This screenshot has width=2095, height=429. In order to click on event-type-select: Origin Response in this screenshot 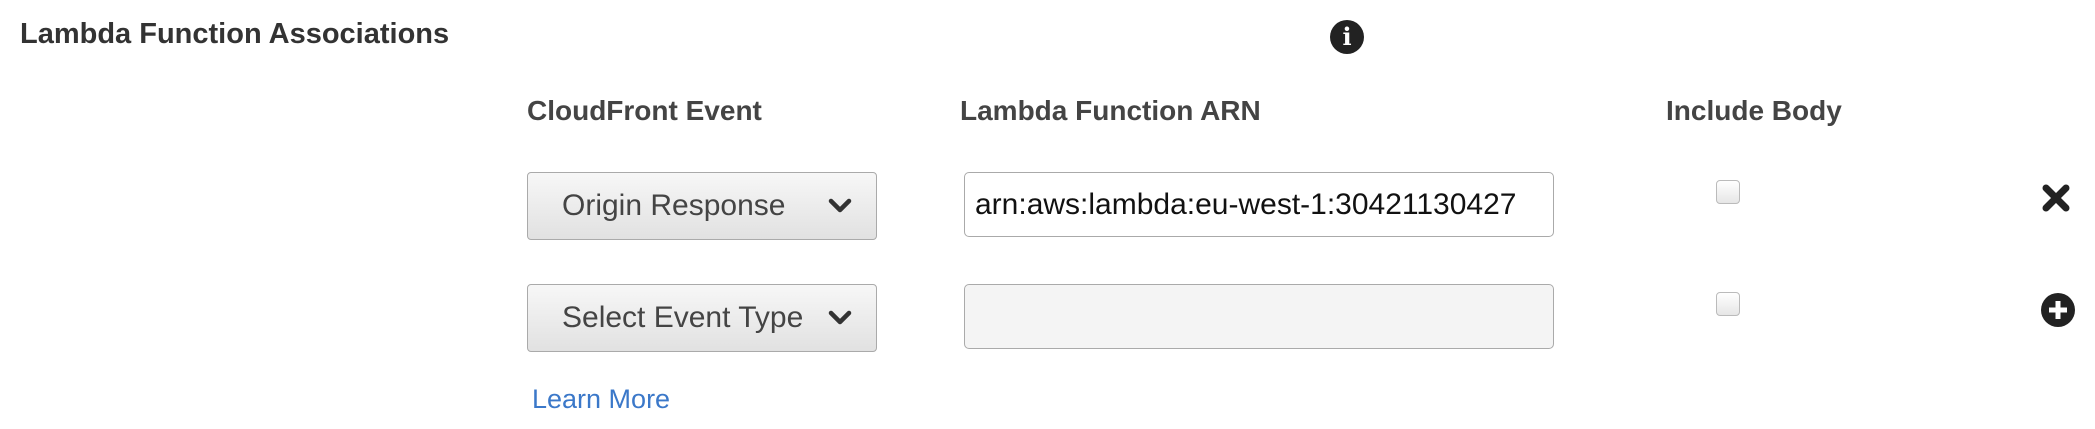, I will do `click(702, 206)`.